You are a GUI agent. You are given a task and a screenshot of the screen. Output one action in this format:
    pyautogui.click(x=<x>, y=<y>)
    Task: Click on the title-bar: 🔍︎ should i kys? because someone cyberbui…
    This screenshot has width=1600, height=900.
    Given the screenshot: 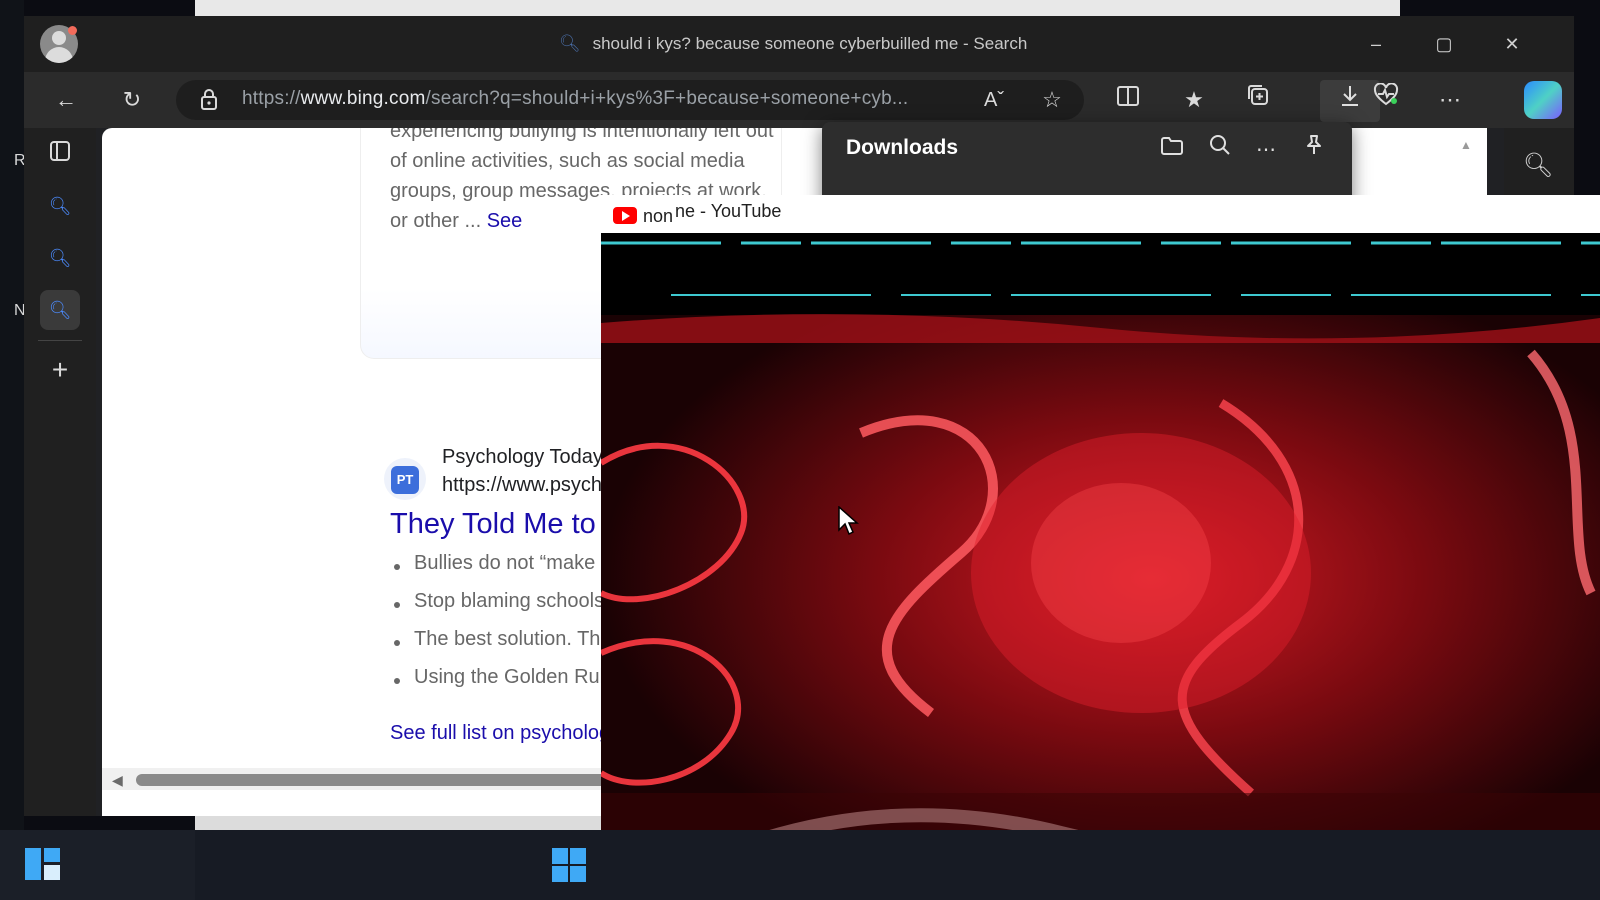 What is the action you would take?
    pyautogui.click(x=799, y=44)
    